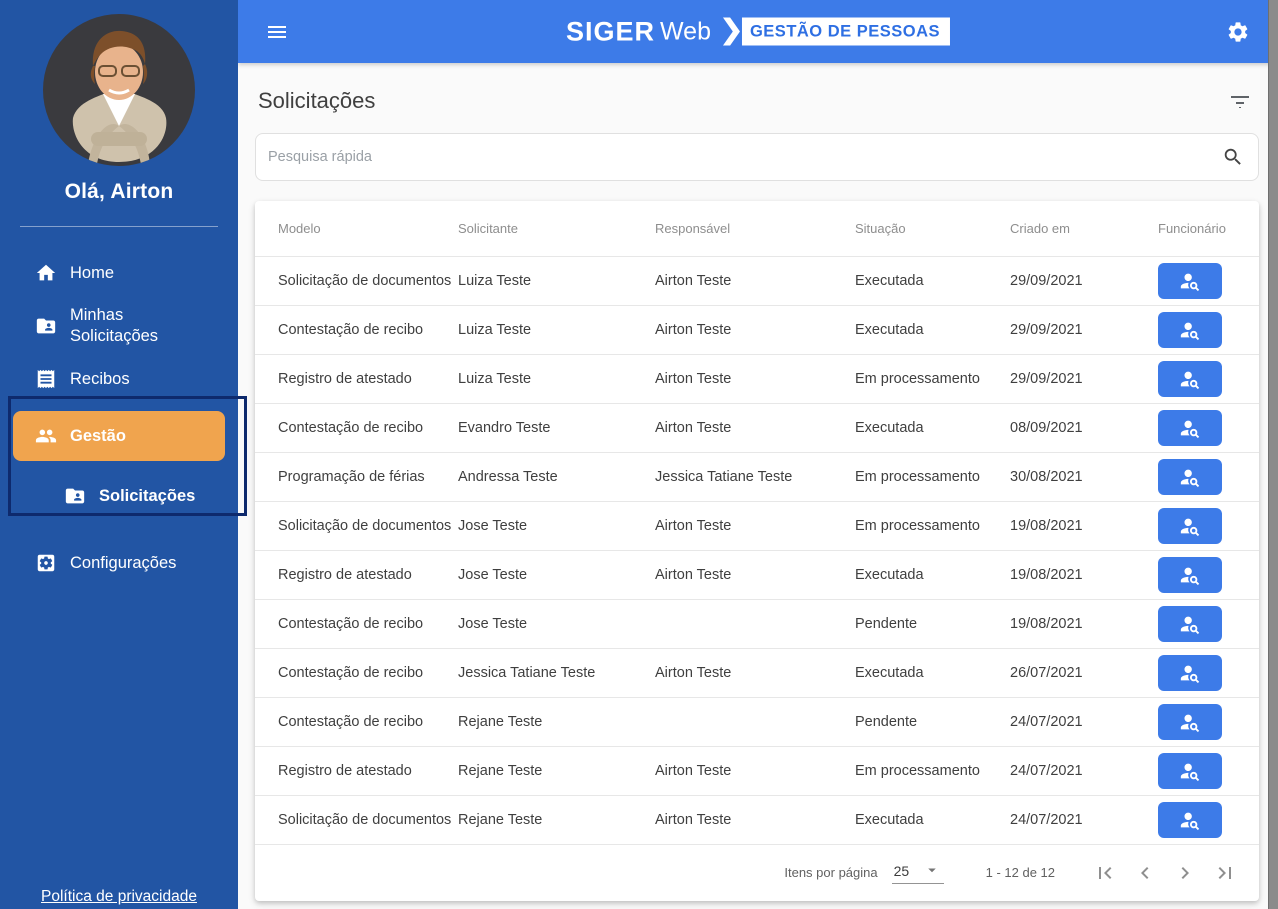  Describe the element at coordinates (345, 379) in the screenshot. I see `cell-modelo: Registro de atestado` at that location.